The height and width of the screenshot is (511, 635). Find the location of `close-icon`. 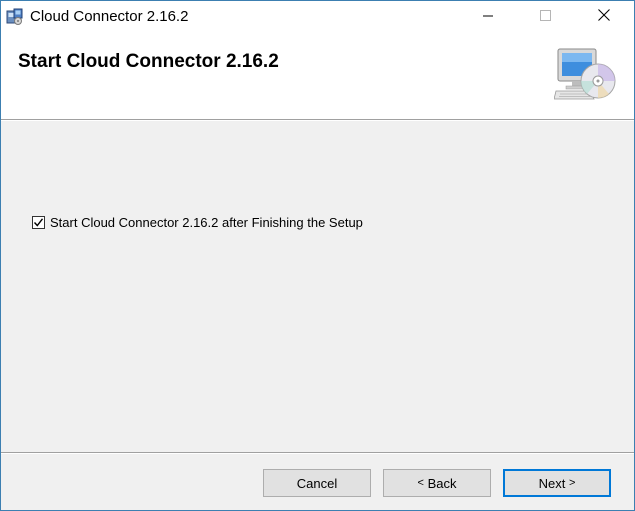

close-icon is located at coordinates (604, 17).